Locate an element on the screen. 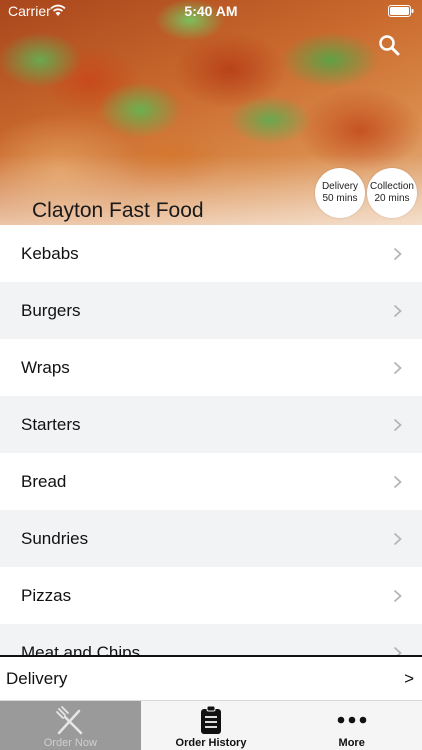  delivery-time-badge: Delivery 50 mins is located at coordinates (340, 193).